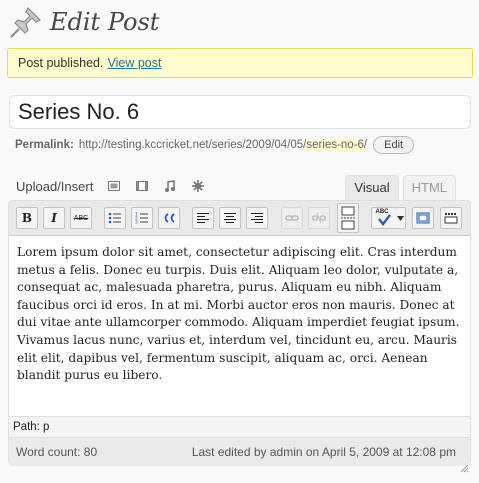  I want to click on fullscreen-button, so click(423, 218).